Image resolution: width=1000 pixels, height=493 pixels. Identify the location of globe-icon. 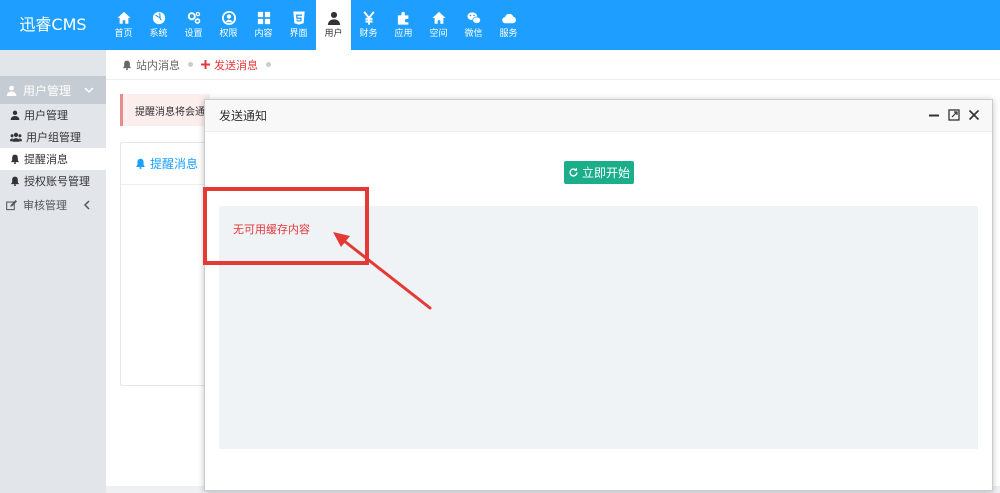
(158, 18).